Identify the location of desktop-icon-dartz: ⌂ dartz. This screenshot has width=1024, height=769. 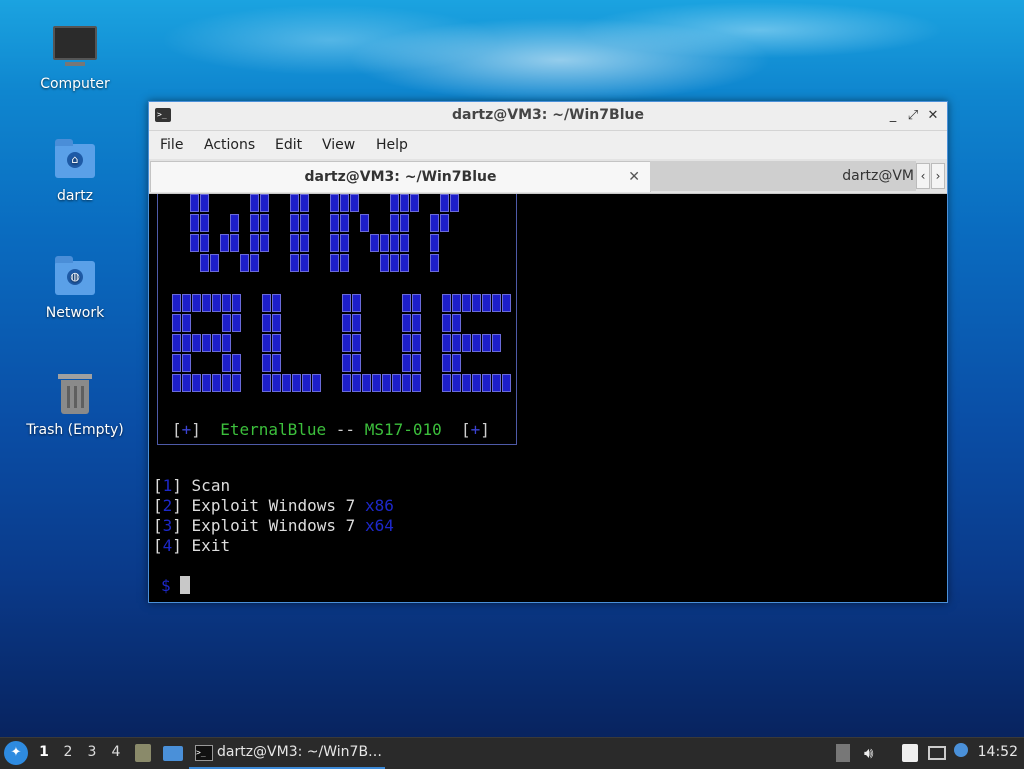
(75, 171).